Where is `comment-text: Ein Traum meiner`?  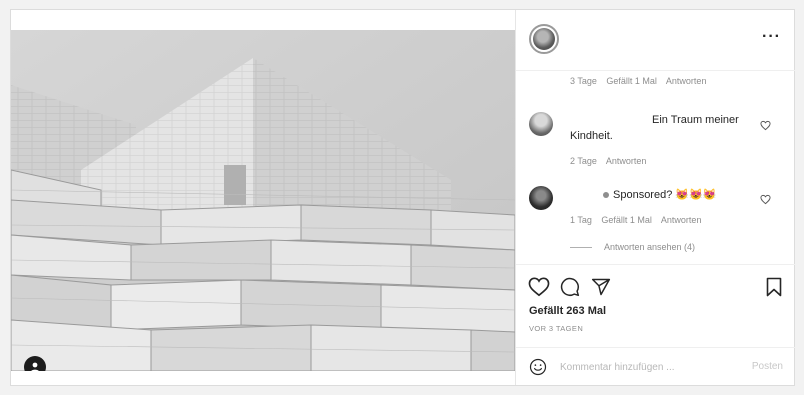
comment-text: Ein Traum meiner is located at coordinates (695, 120).